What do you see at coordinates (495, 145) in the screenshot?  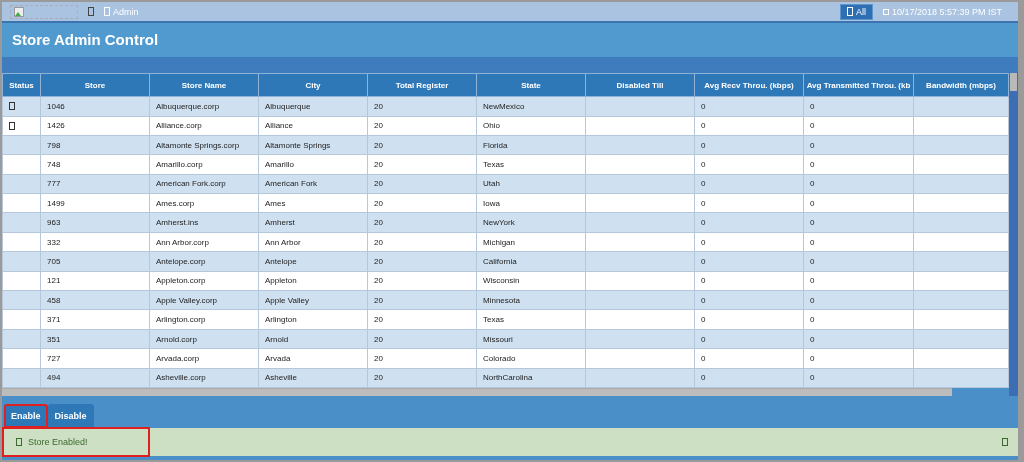 I see `table-cell: Florida` at bounding box center [495, 145].